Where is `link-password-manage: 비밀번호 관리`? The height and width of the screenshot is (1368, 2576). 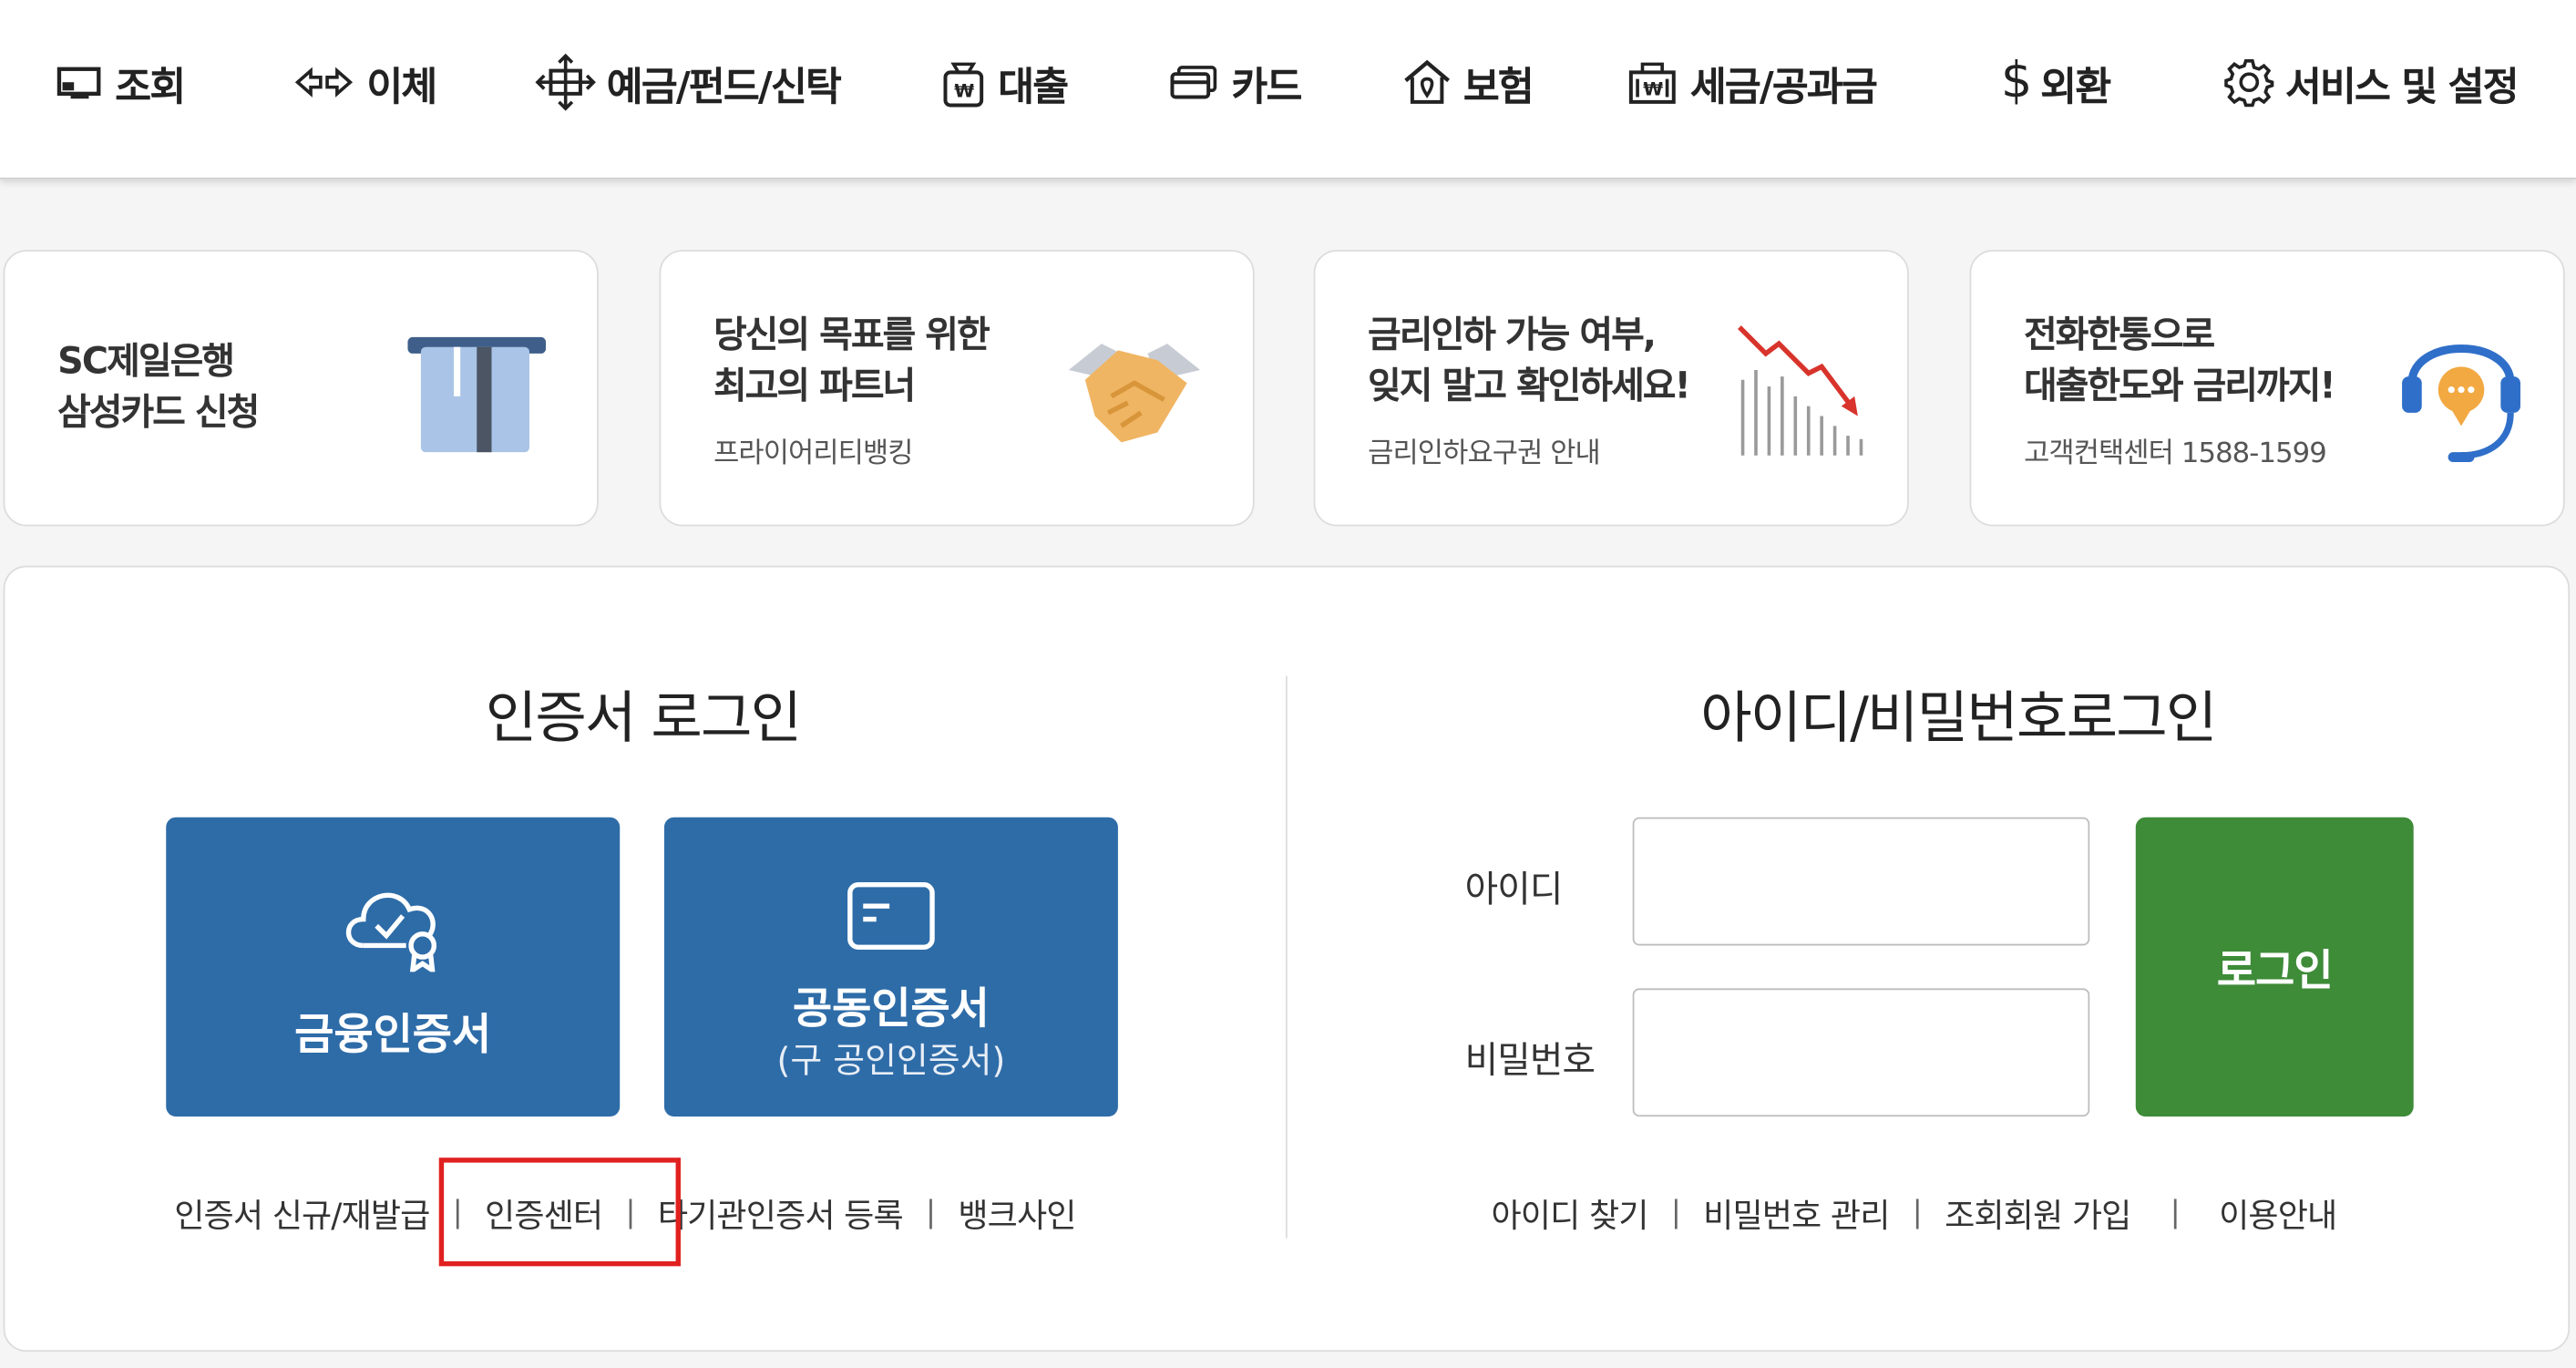
link-password-manage: 비밀번호 관리 is located at coordinates (1797, 1213).